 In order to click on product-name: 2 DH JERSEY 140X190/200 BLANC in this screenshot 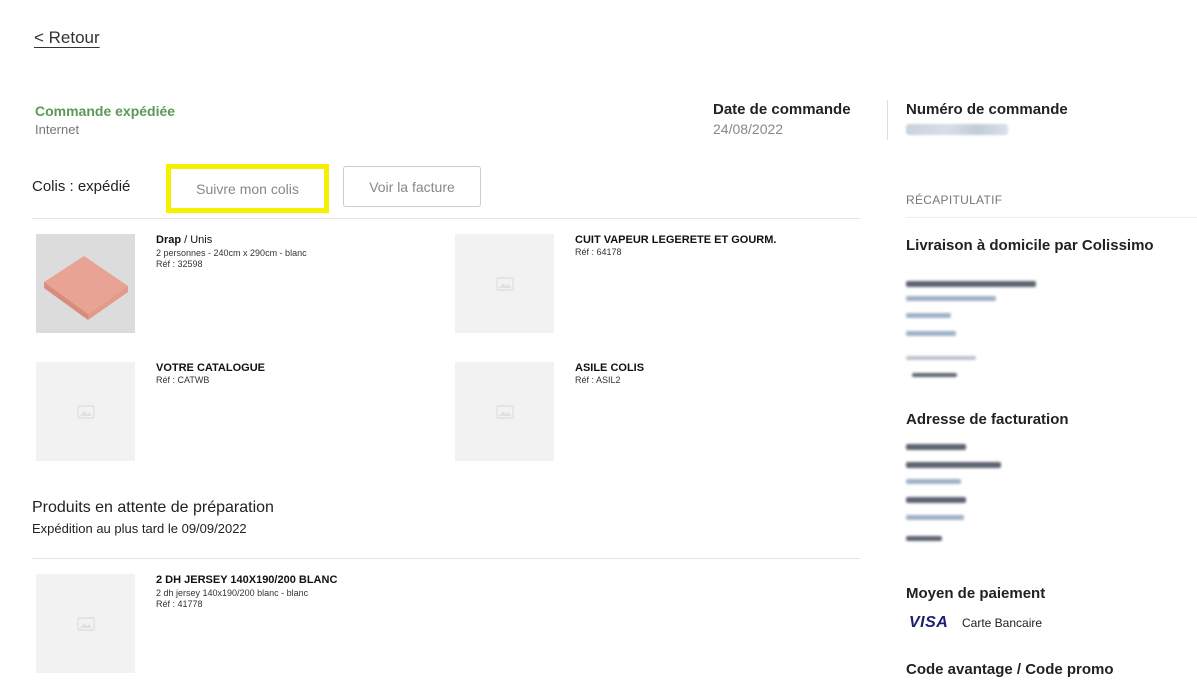, I will do `click(247, 580)`.